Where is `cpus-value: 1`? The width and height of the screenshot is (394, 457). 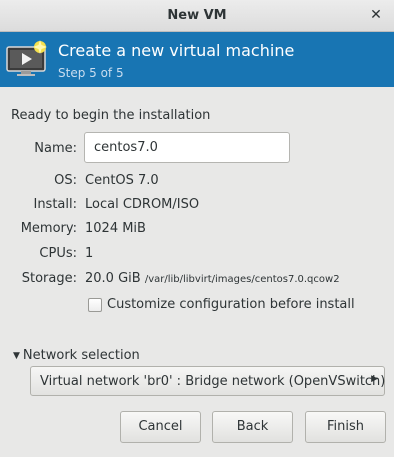
cpus-value: 1 is located at coordinates (89, 253).